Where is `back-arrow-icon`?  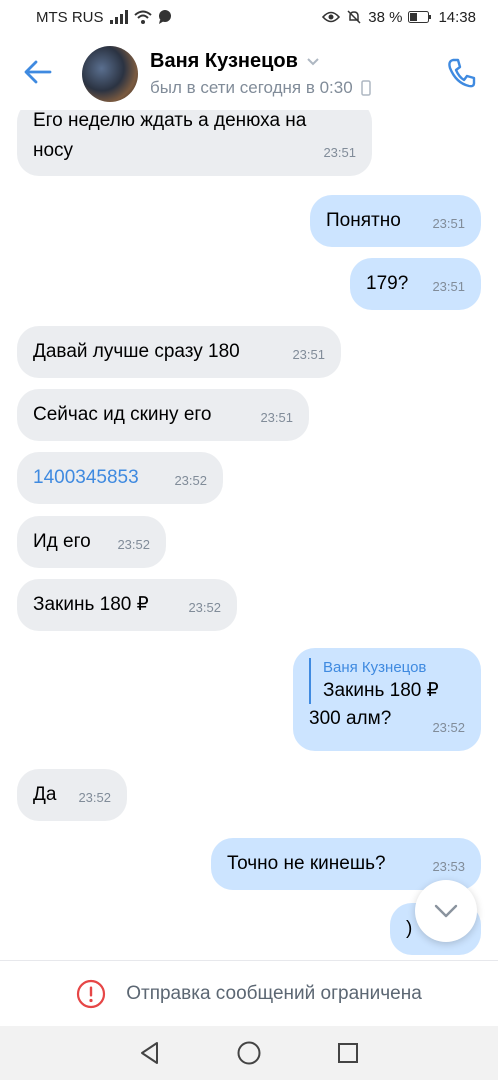 back-arrow-icon is located at coordinates (38, 72).